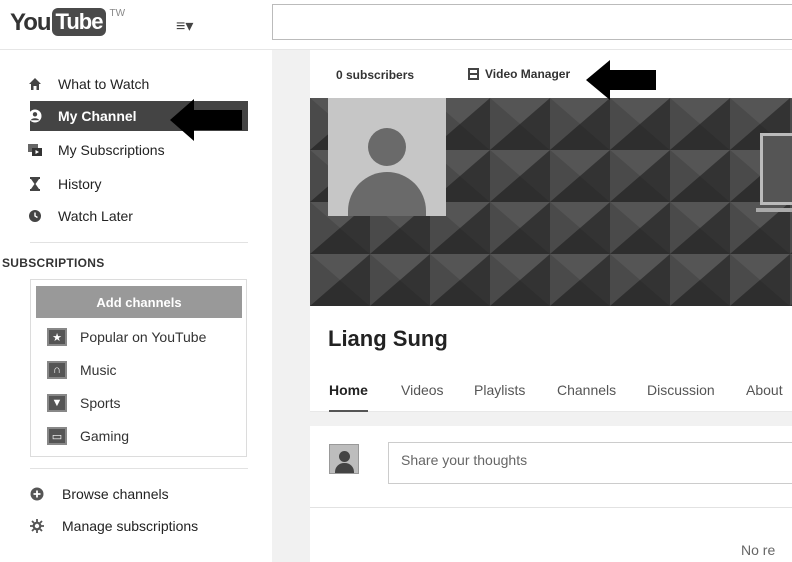  Describe the element at coordinates (388, 338) in the screenshot. I see `channel-title: Liang Sung` at that location.